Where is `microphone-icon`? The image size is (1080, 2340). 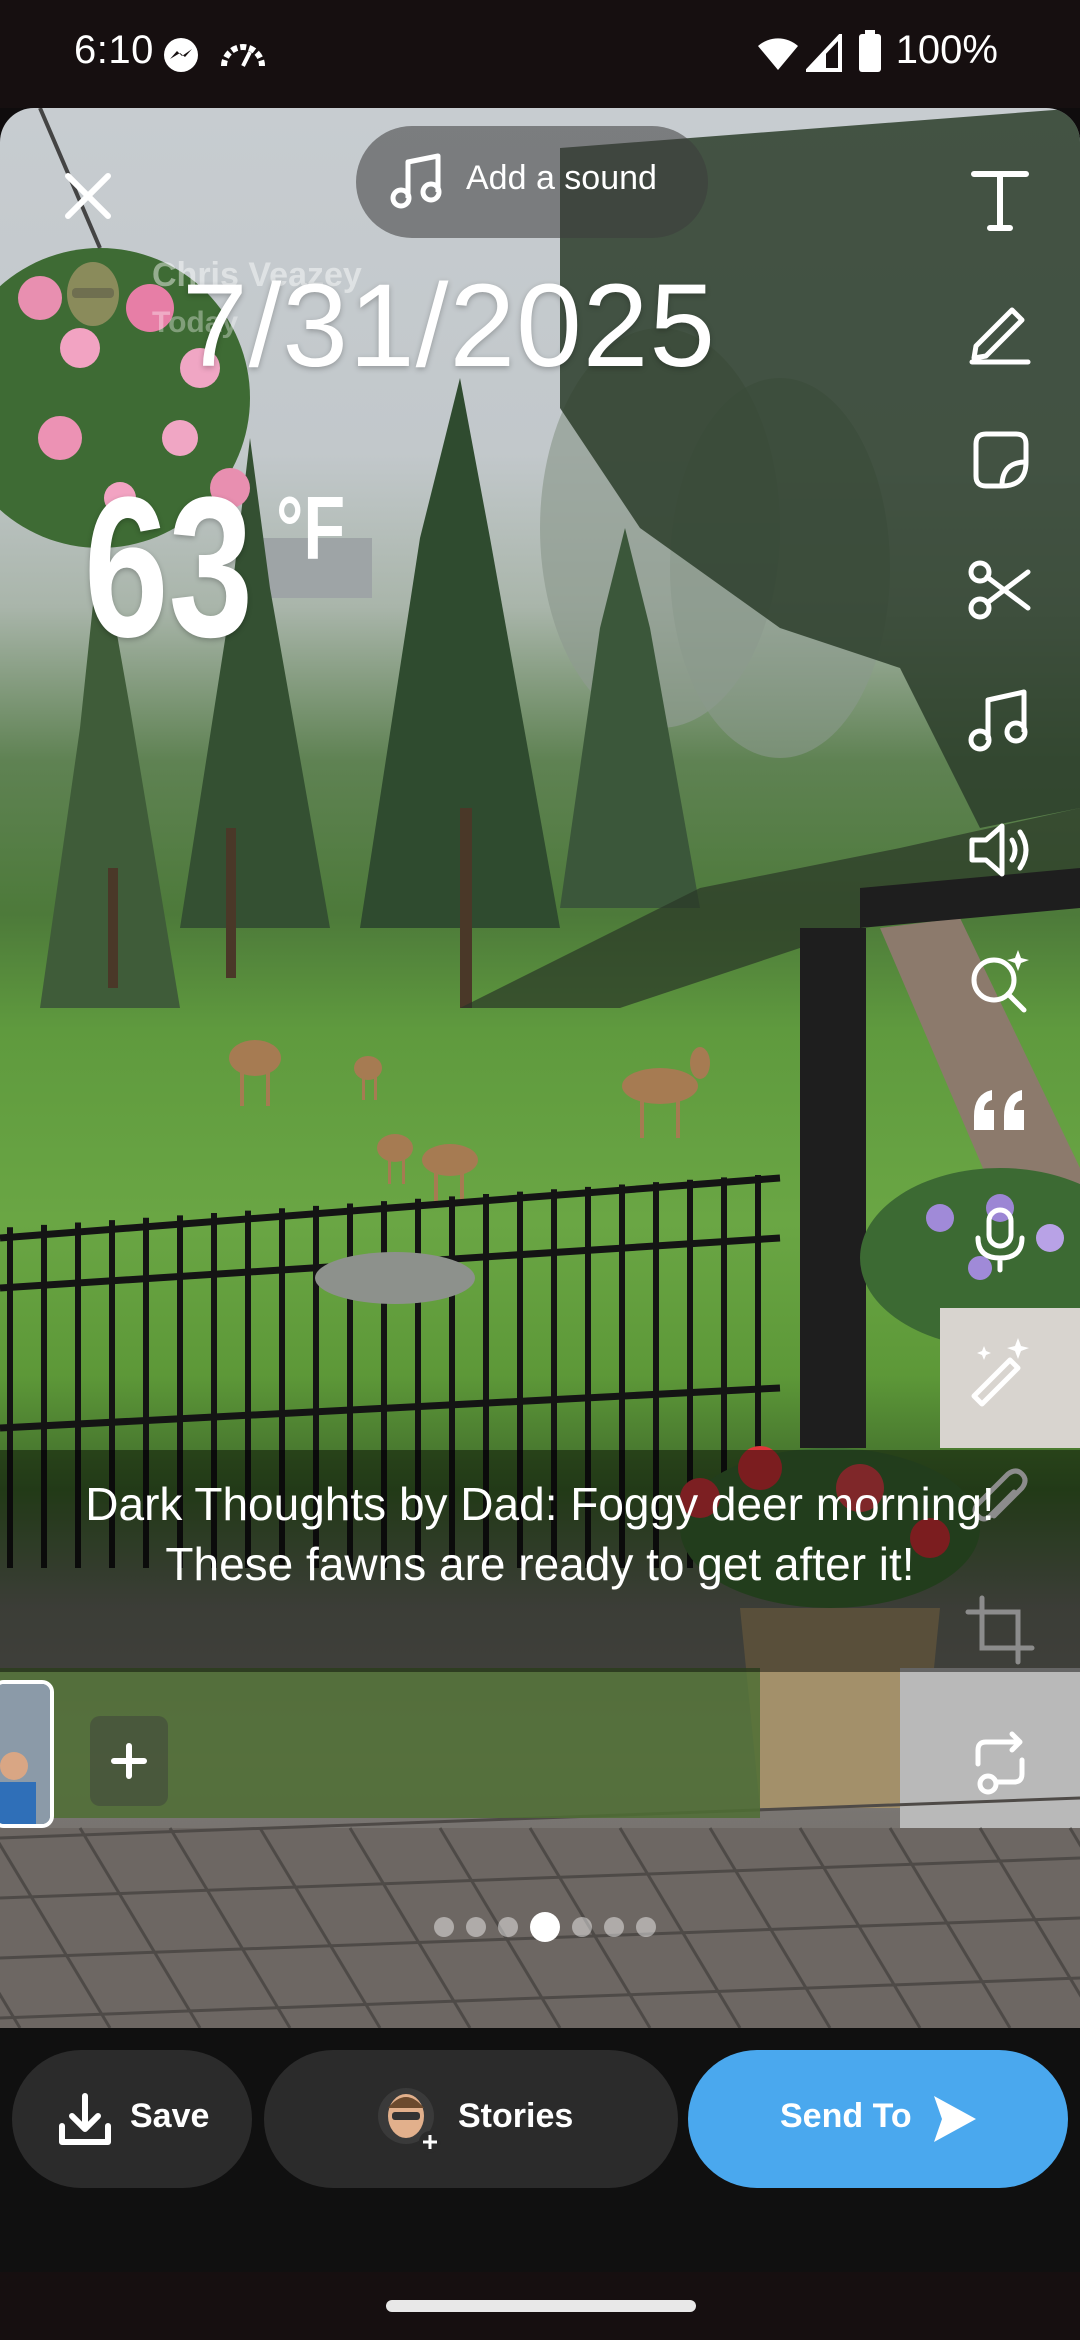
microphone-icon is located at coordinates (1000, 1240).